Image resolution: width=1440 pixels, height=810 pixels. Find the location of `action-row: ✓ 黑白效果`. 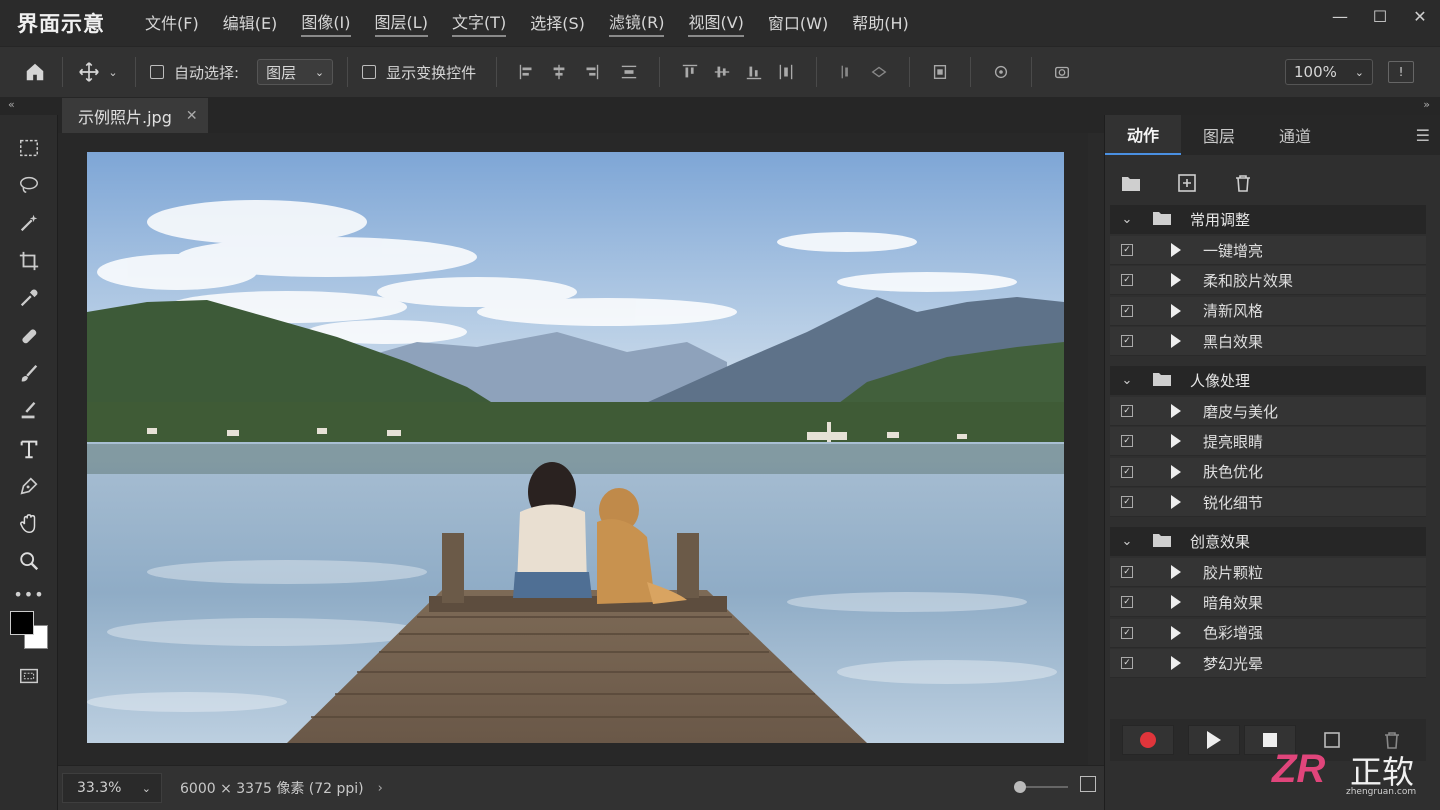

action-row: ✓ 黑白效果 is located at coordinates (1268, 342).